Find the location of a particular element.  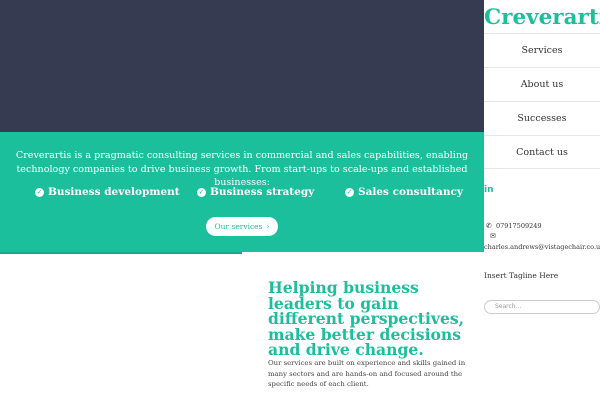

nav-item-services: Services is located at coordinates (542, 50).